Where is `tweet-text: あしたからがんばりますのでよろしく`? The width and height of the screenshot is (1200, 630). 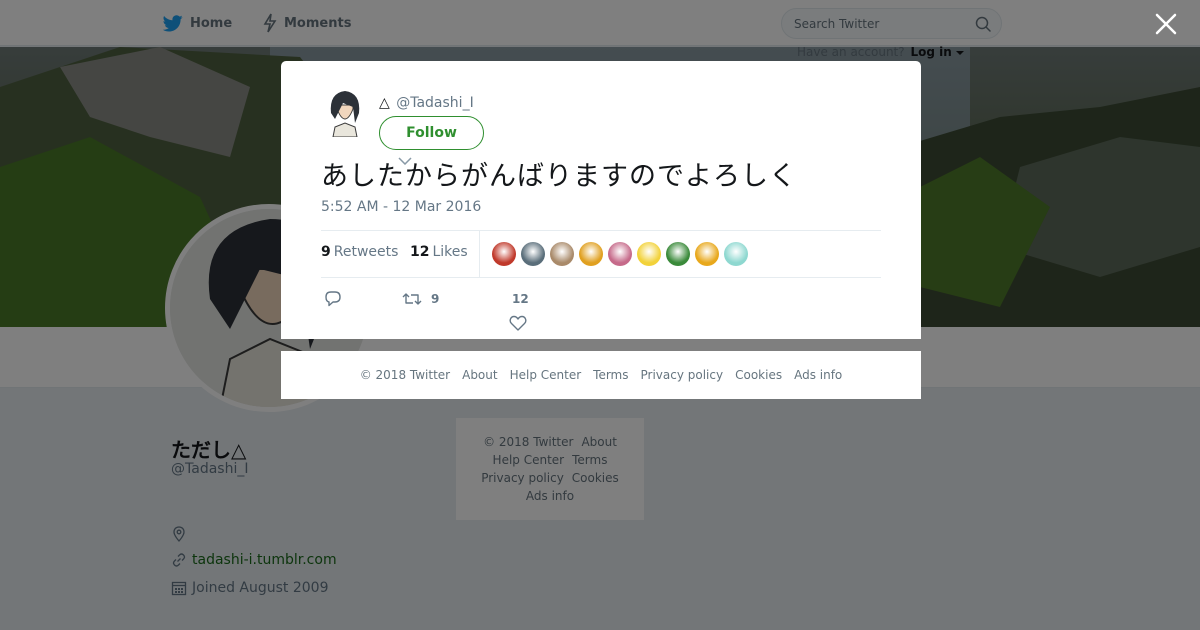
tweet-text: あしたからがんばりますのでよろしく is located at coordinates (559, 176).